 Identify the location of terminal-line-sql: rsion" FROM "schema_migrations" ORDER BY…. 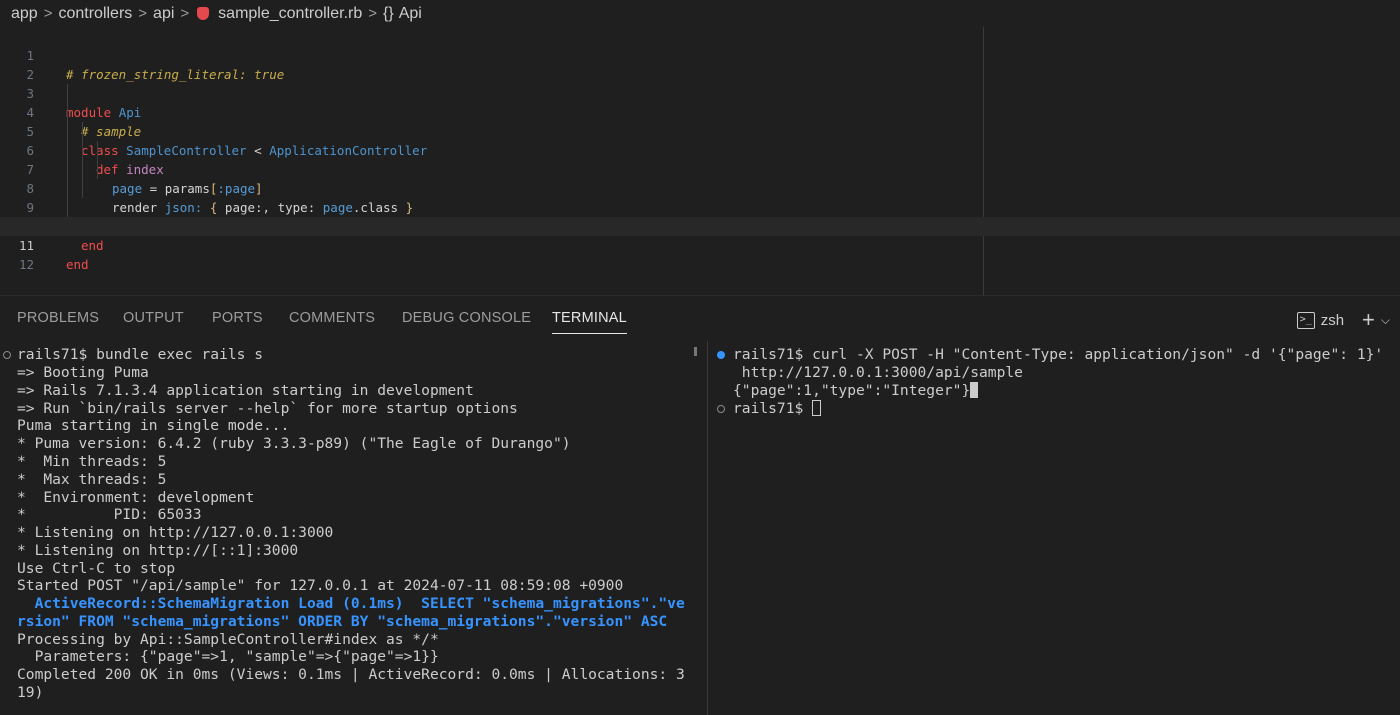
(342, 621).